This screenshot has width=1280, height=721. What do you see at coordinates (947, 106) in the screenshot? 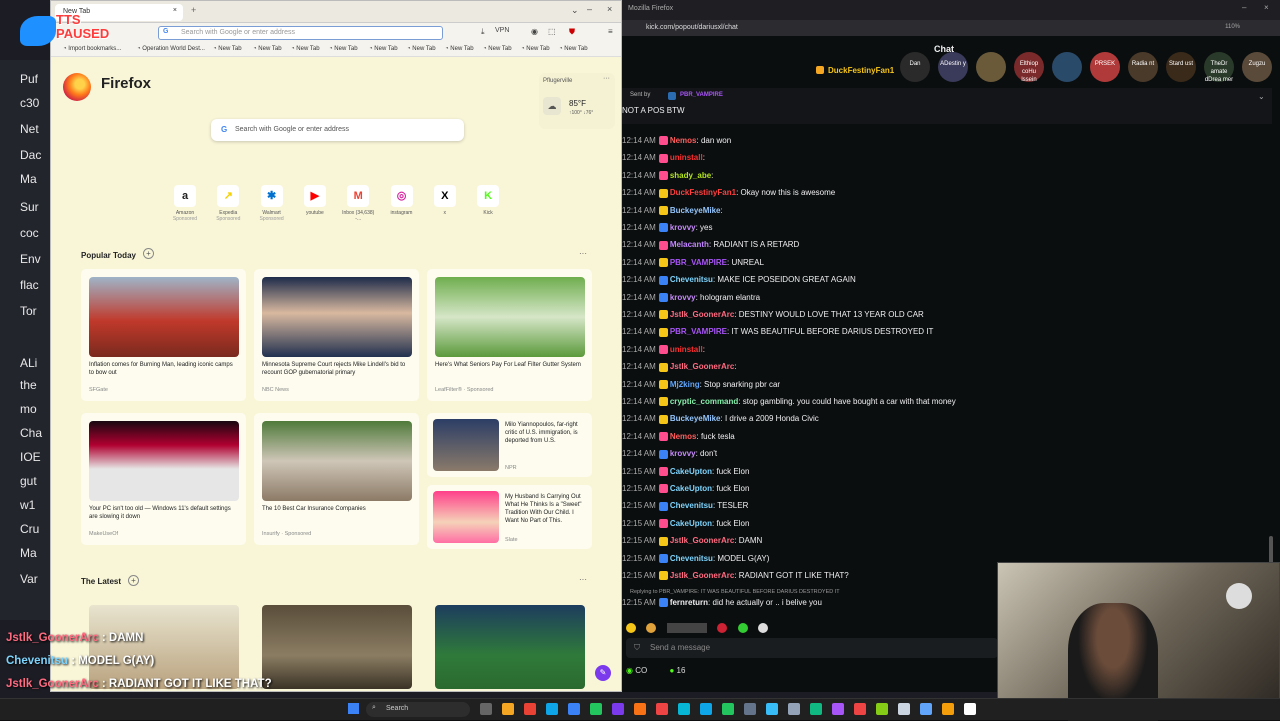
I see `pinned-message: Sent by PBR_VAMPIRE NOT A POS BTW ⌄` at bounding box center [947, 106].